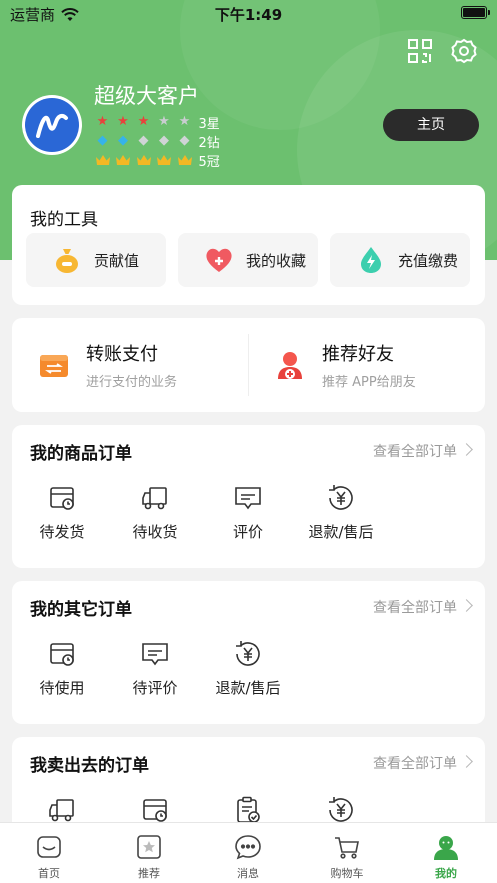 This screenshot has height=883, width=497. I want to click on order-label: 退款/售后, so click(341, 532).